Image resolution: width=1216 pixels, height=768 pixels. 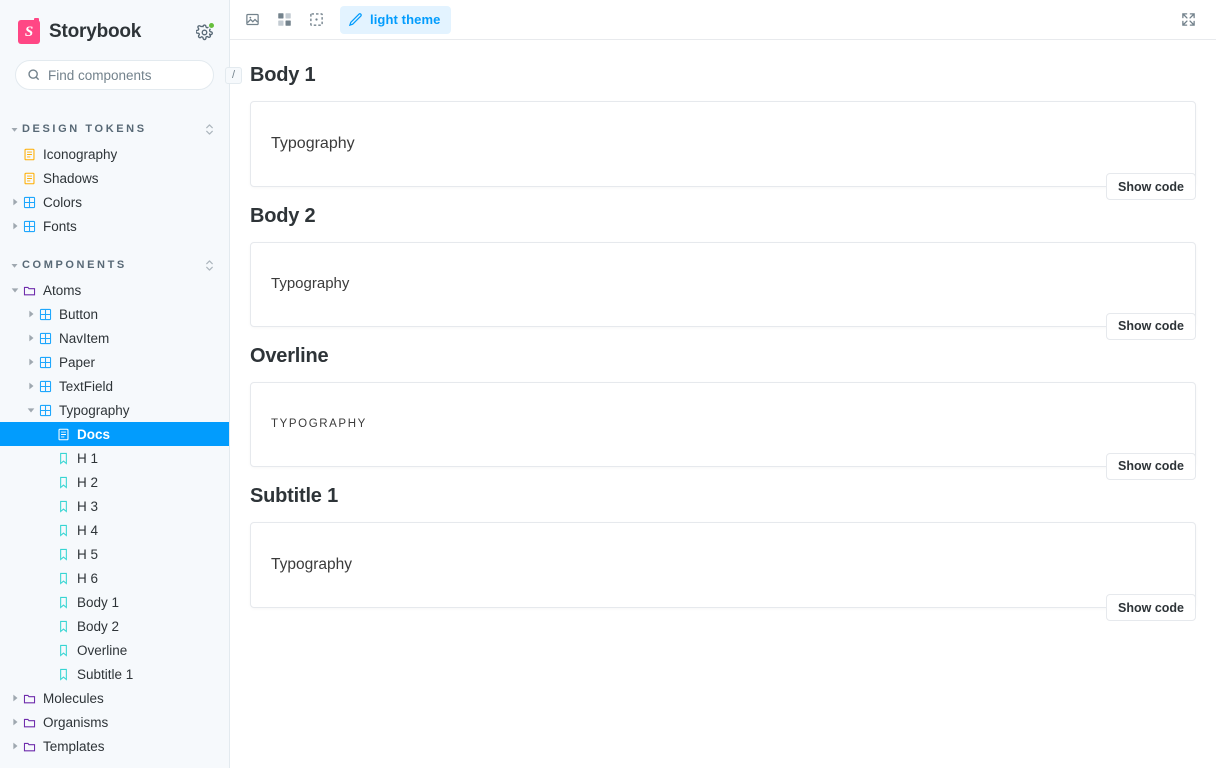 I want to click on docs-block: Subtitle 1 Typography Show code, so click(x=723, y=553).